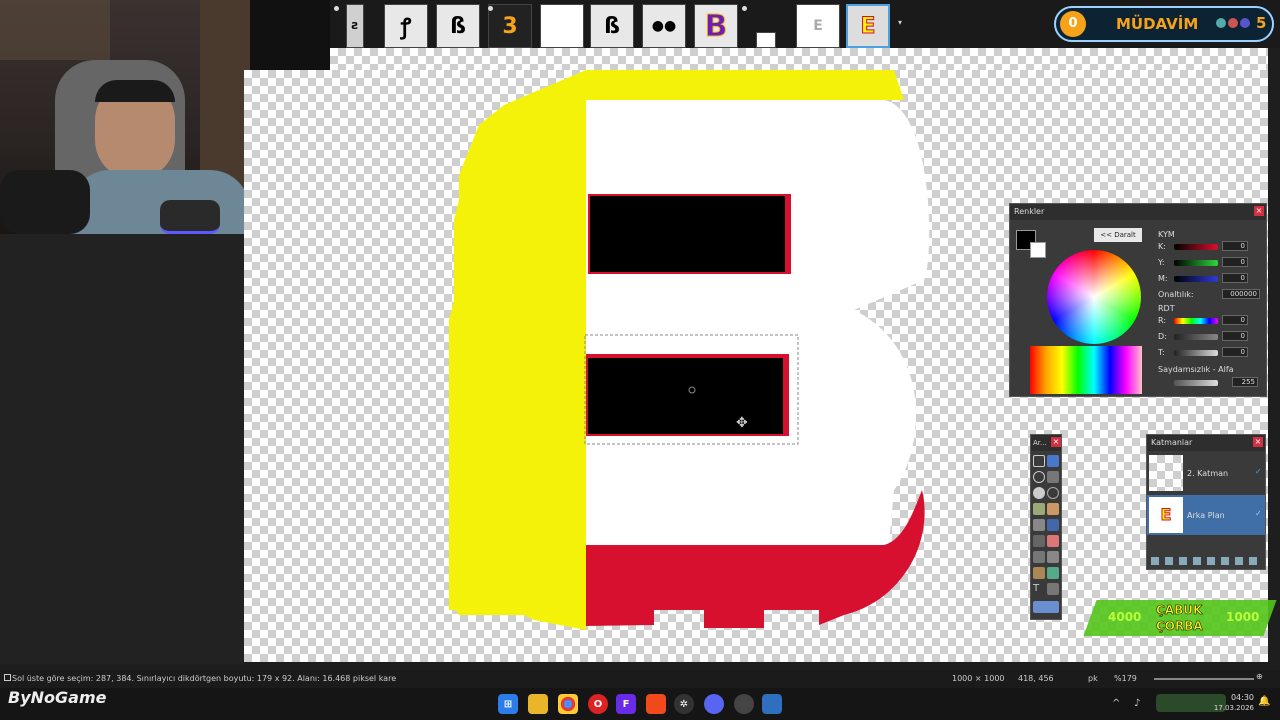  I want to click on image-tab-8: B, so click(716, 26).